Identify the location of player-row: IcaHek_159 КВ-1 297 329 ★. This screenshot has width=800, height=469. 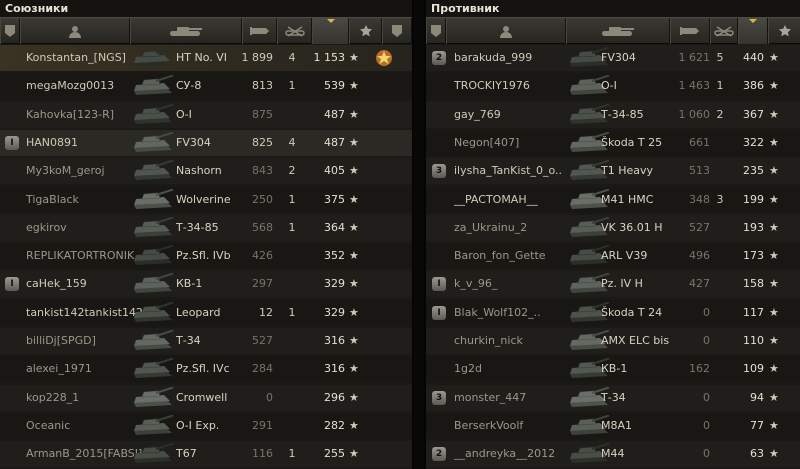
(206, 284).